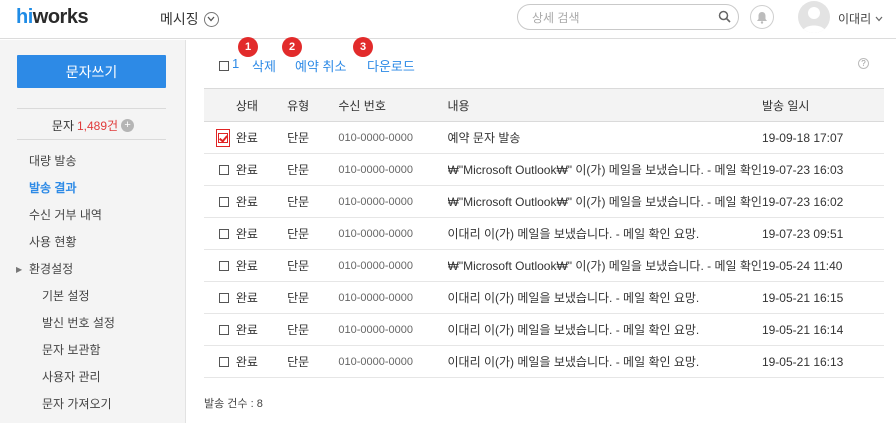  I want to click on sidebar-item-message-archive: 문자 보관함, so click(93, 350).